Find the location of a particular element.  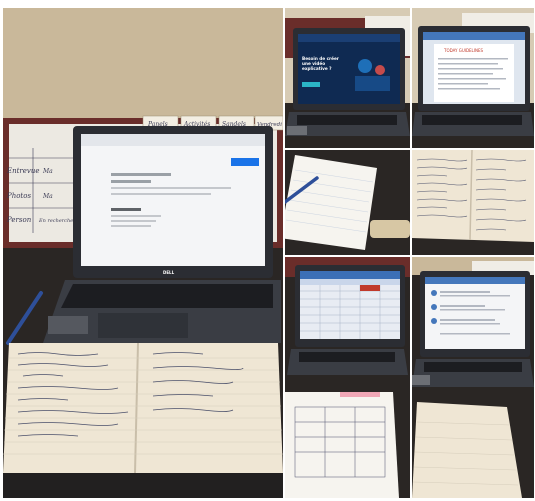

whiteboard-cell-2: Ma is located at coordinates (47, 196).